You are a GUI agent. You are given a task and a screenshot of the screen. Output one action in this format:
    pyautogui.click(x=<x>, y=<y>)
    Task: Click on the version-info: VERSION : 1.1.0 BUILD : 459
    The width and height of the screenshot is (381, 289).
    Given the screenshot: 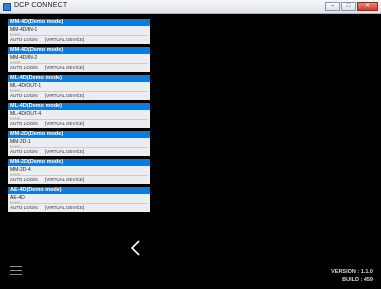 What is the action you would take?
    pyautogui.click(x=352, y=276)
    